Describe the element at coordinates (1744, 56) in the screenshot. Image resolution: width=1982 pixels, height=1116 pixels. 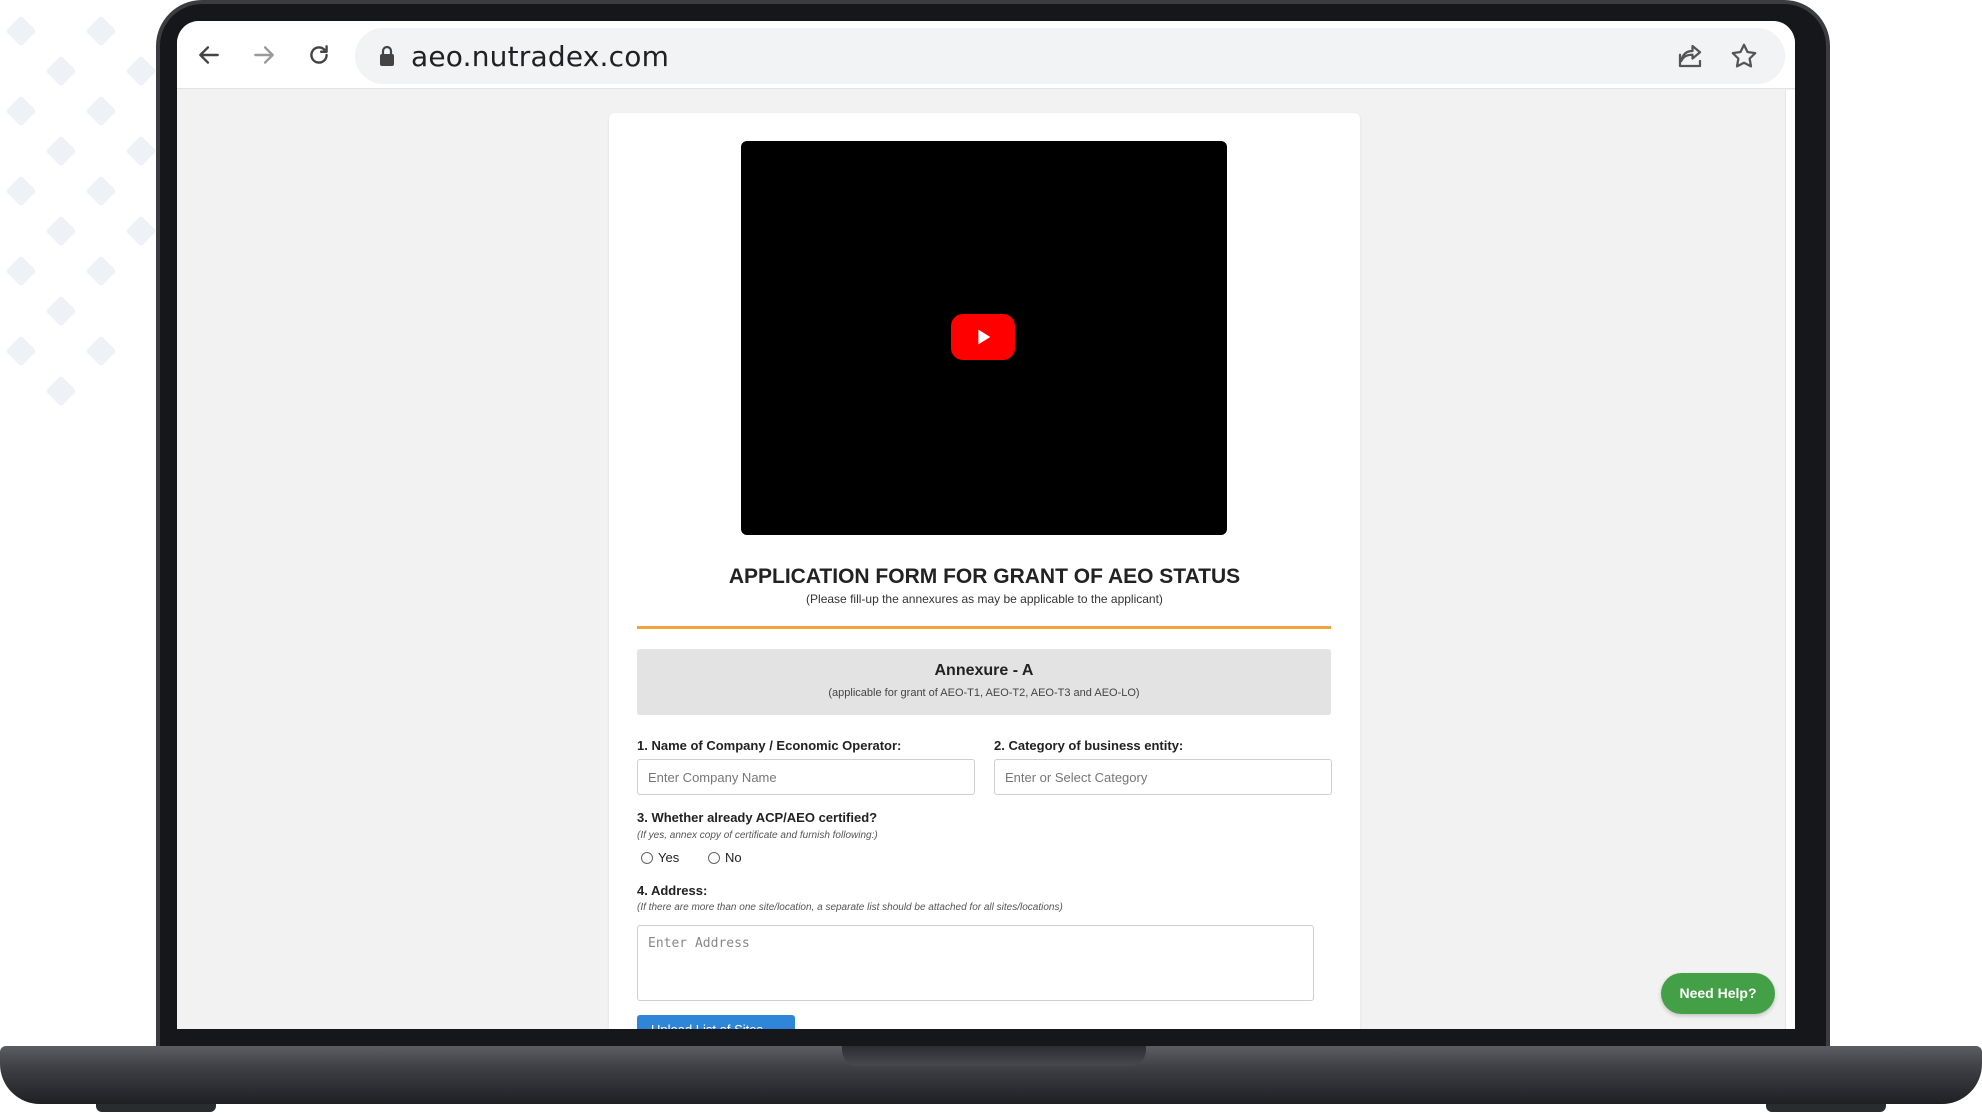
I see `star-icon` at that location.